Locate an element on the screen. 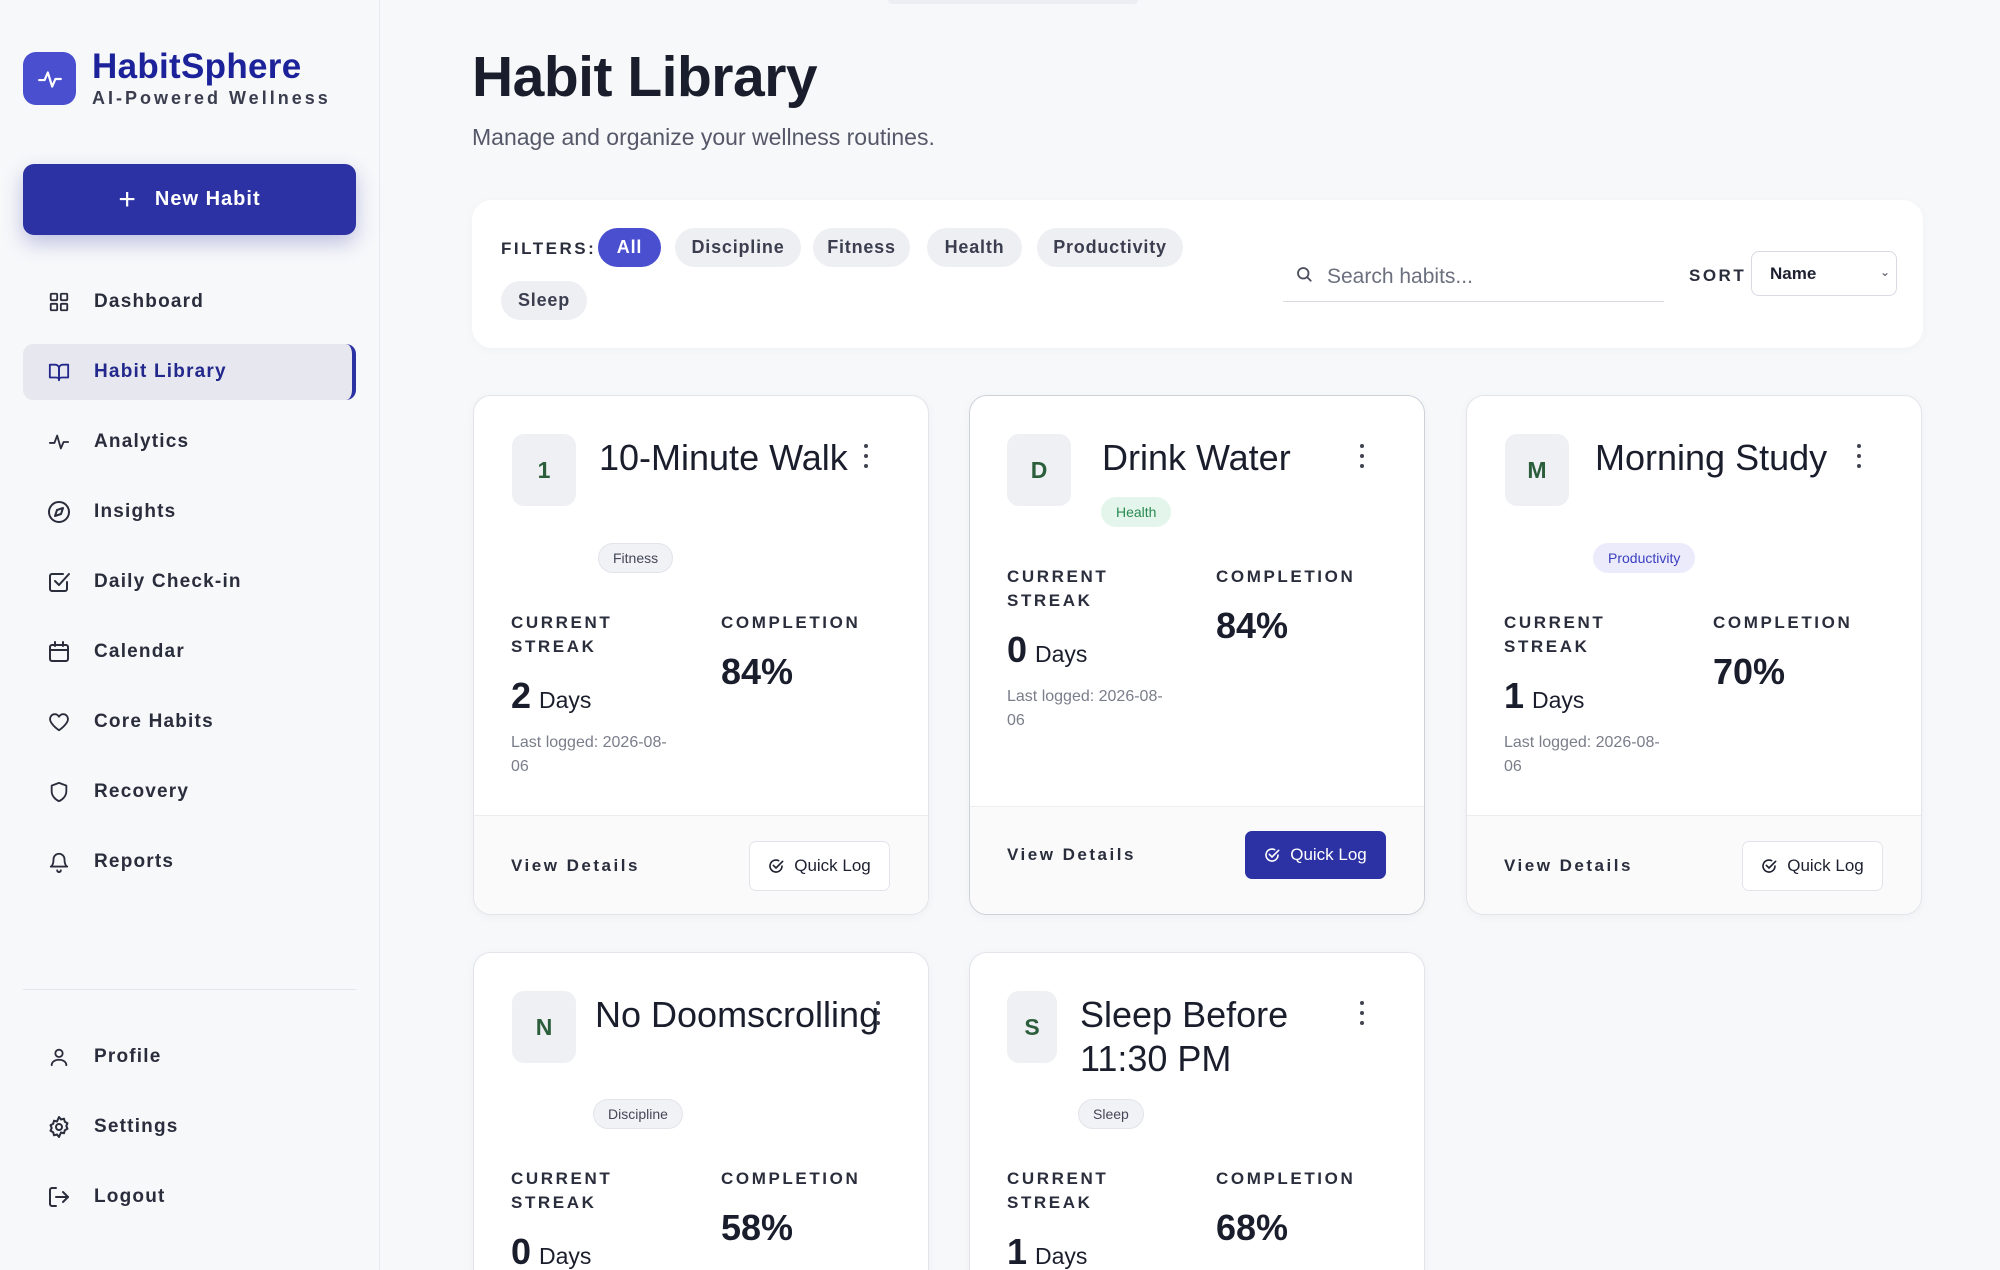  habit-title: No Doomscrolling is located at coordinates (745, 1015).